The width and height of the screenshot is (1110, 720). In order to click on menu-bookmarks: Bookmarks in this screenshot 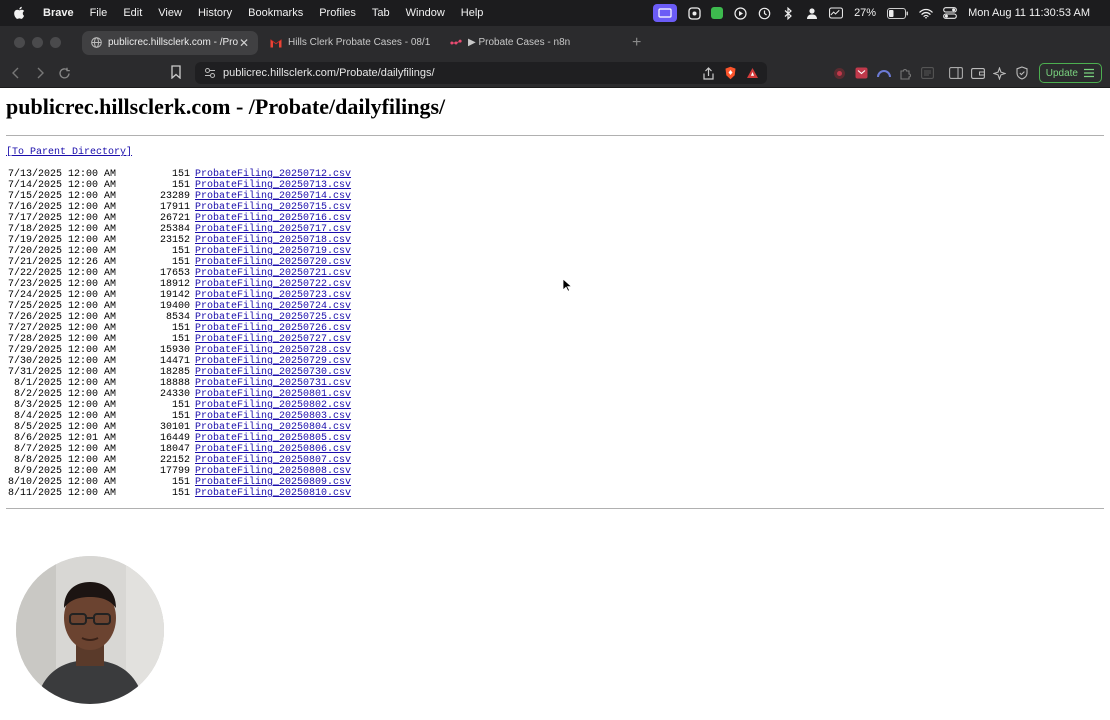, I will do `click(275, 13)`.